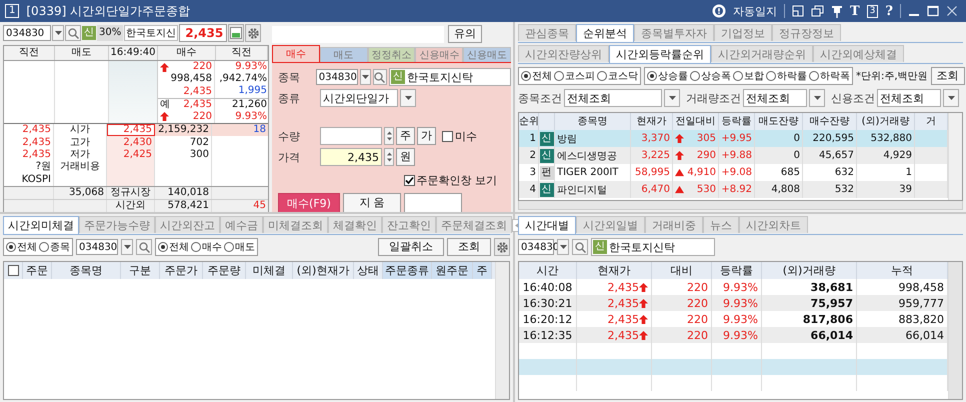 The image size is (966, 402). What do you see at coordinates (701, 172) in the screenshot?
I see `table-cell: 4,910` at bounding box center [701, 172].